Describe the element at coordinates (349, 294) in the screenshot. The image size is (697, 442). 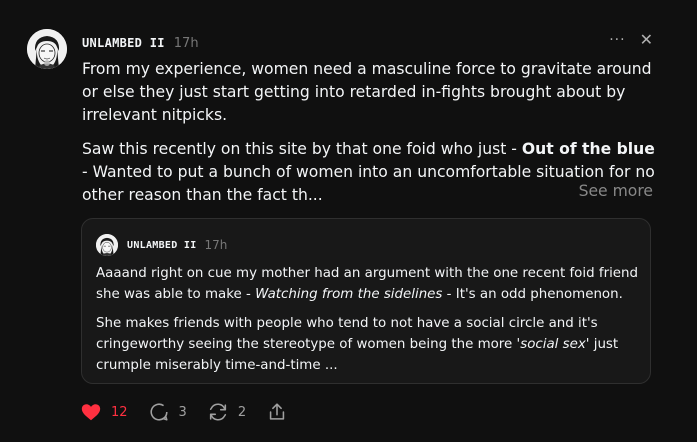
I see `quoted-paragraph-1-italic: Watching from the sidelines` at that location.